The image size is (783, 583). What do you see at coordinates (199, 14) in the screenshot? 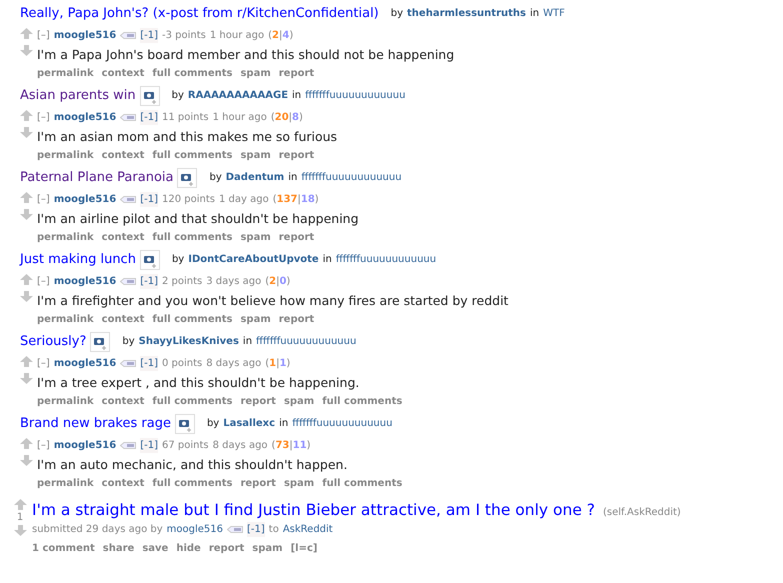
I see `post-title-link: Really, Papa John's? (x-post from r/KitchenConfidential)` at bounding box center [199, 14].